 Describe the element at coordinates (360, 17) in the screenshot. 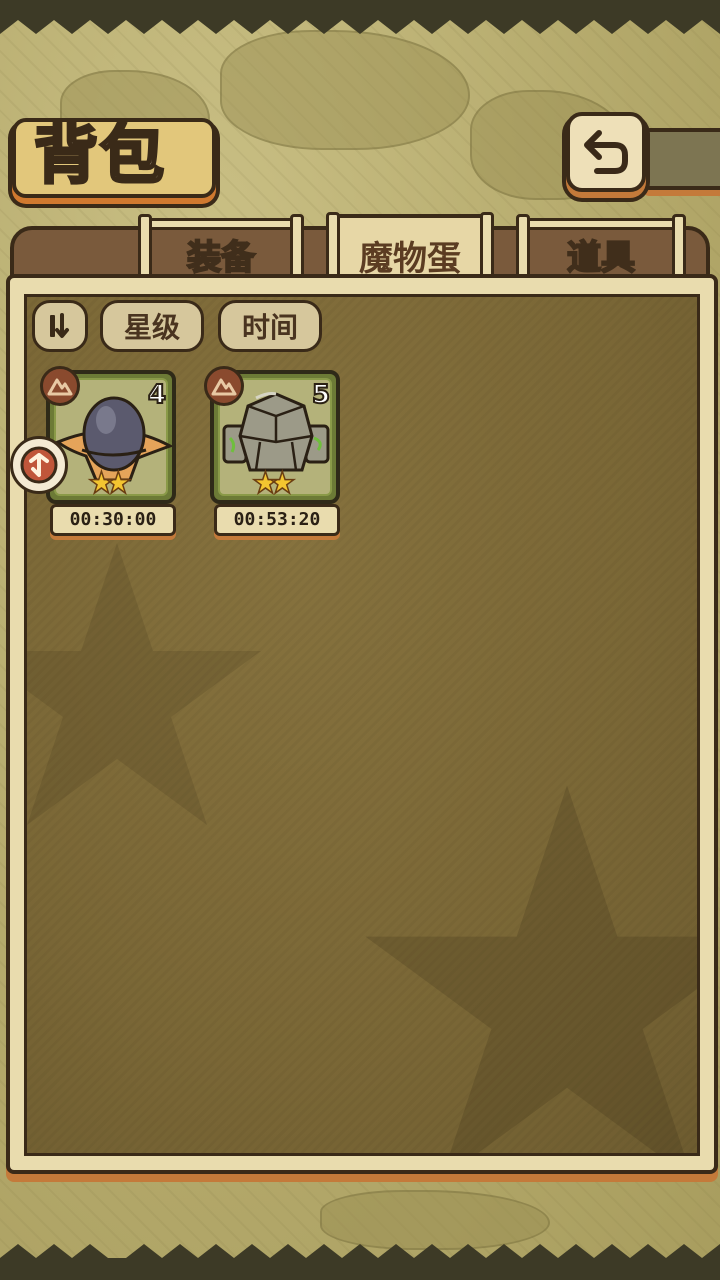

I see `top-jagged-border` at that location.